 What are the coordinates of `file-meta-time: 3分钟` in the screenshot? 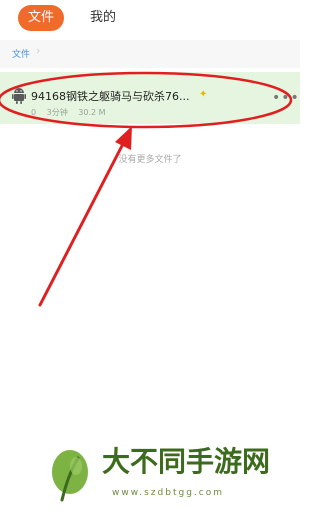 It's located at (57, 112).